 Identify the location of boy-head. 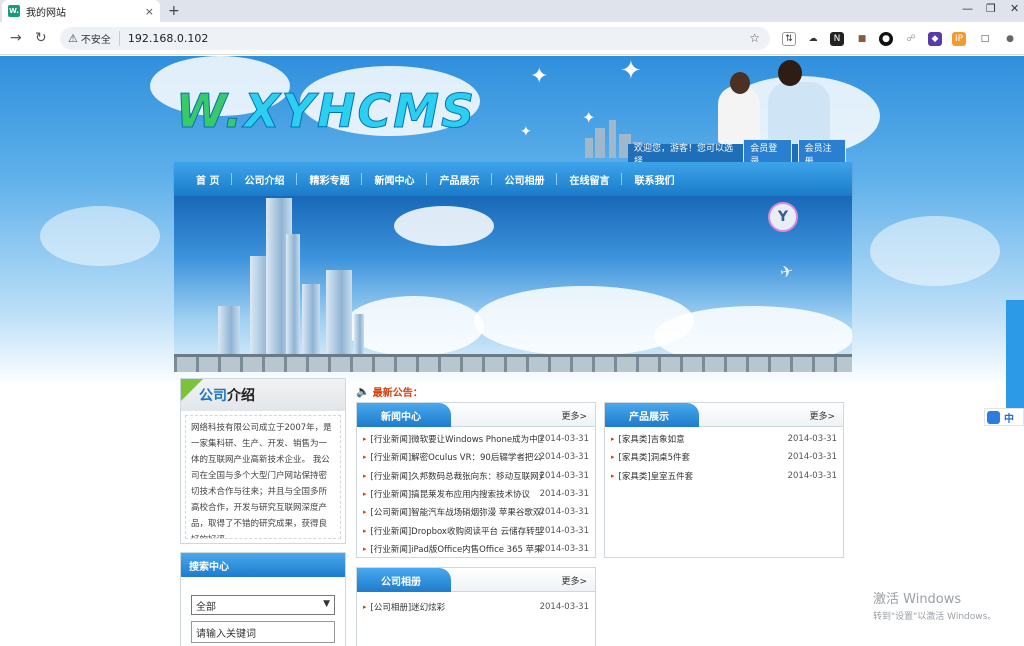
(790, 73).